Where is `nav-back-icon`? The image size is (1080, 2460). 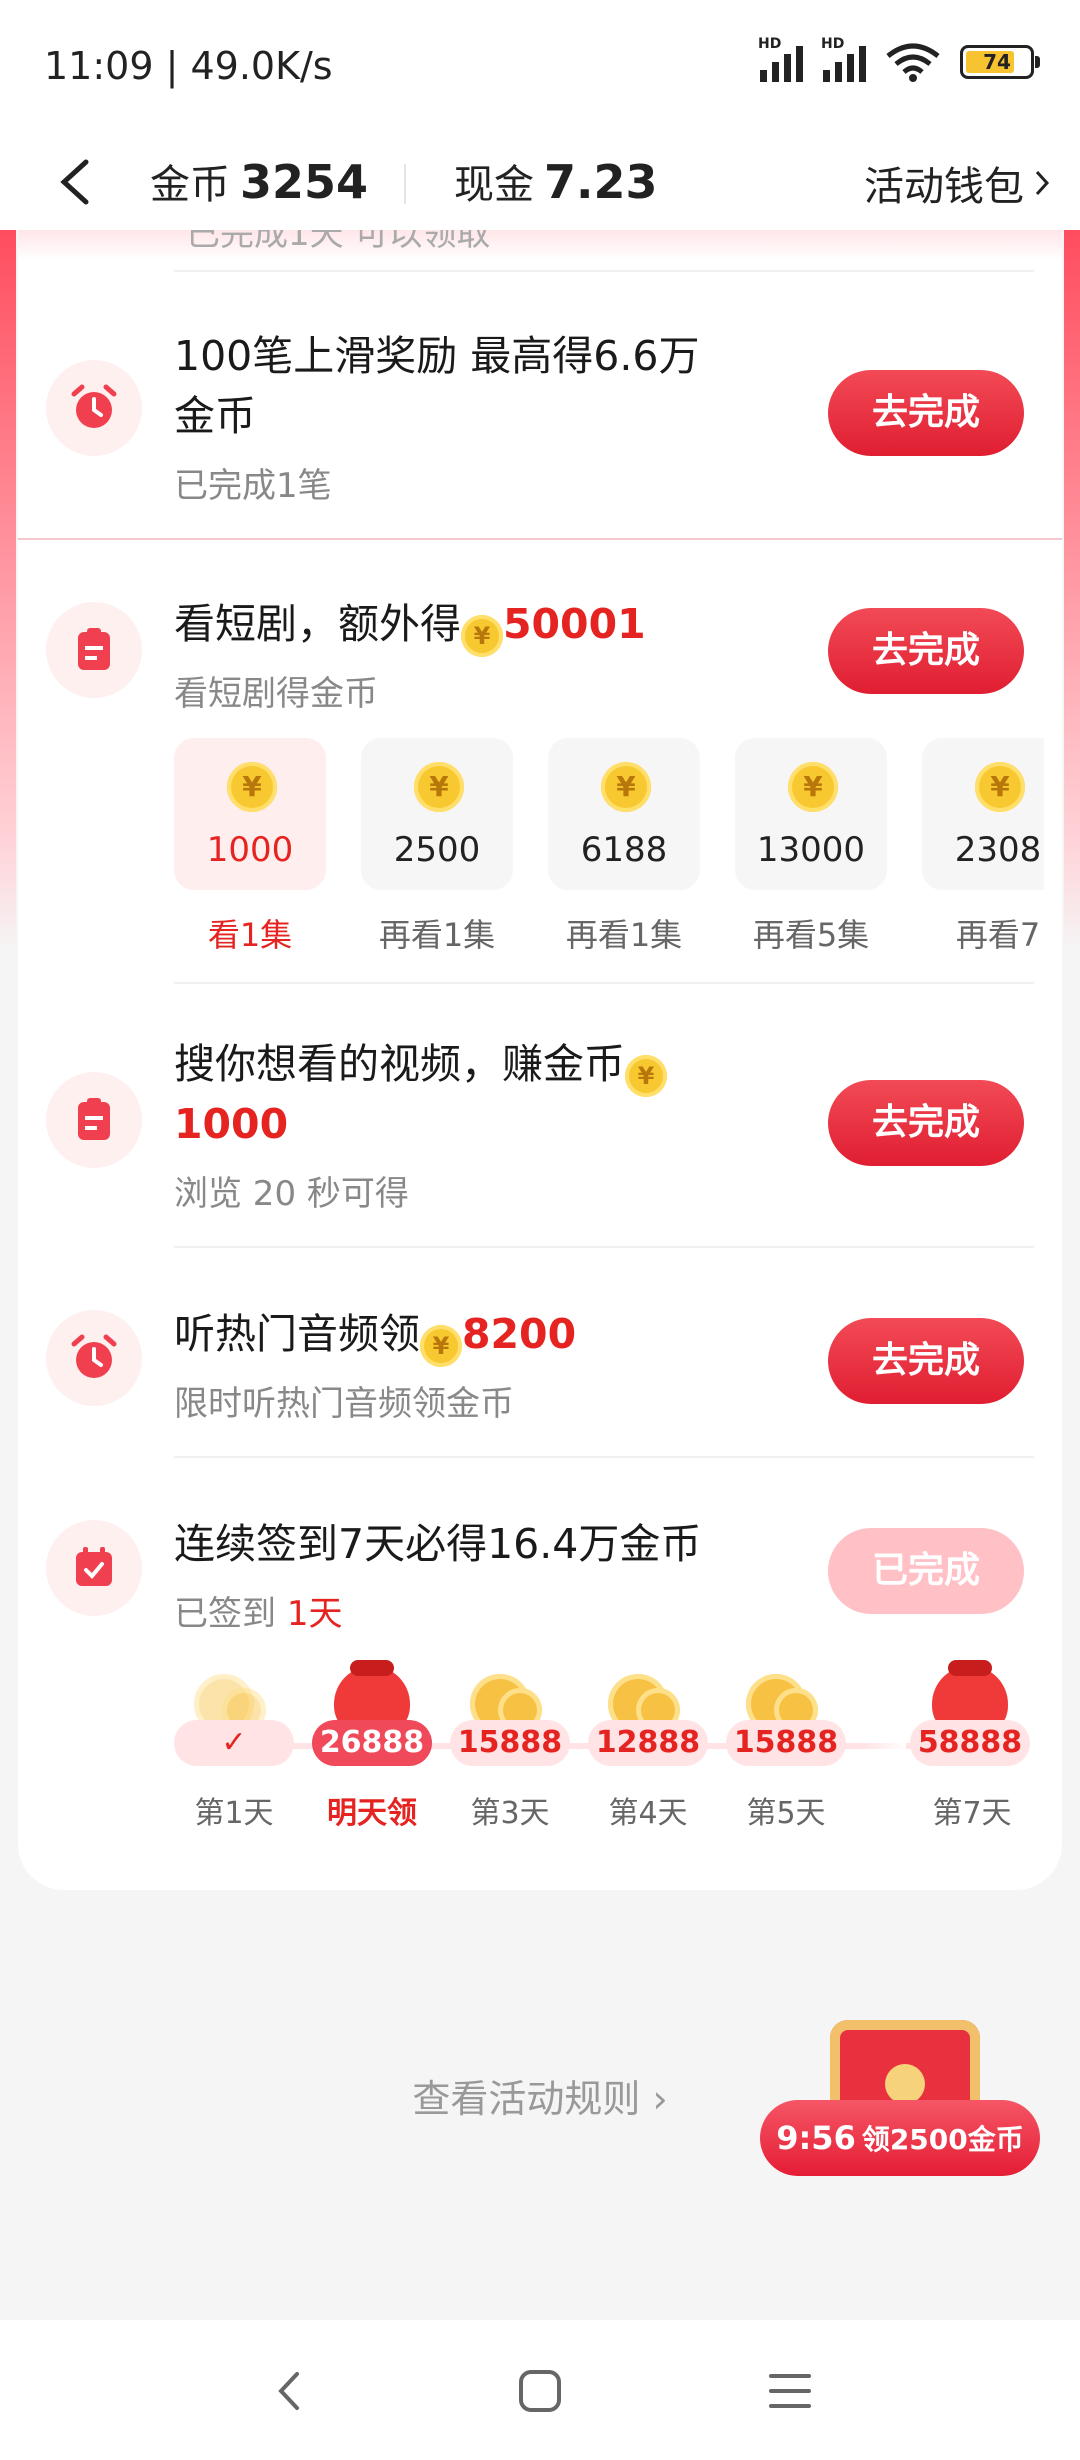 nav-back-icon is located at coordinates (290, 2391).